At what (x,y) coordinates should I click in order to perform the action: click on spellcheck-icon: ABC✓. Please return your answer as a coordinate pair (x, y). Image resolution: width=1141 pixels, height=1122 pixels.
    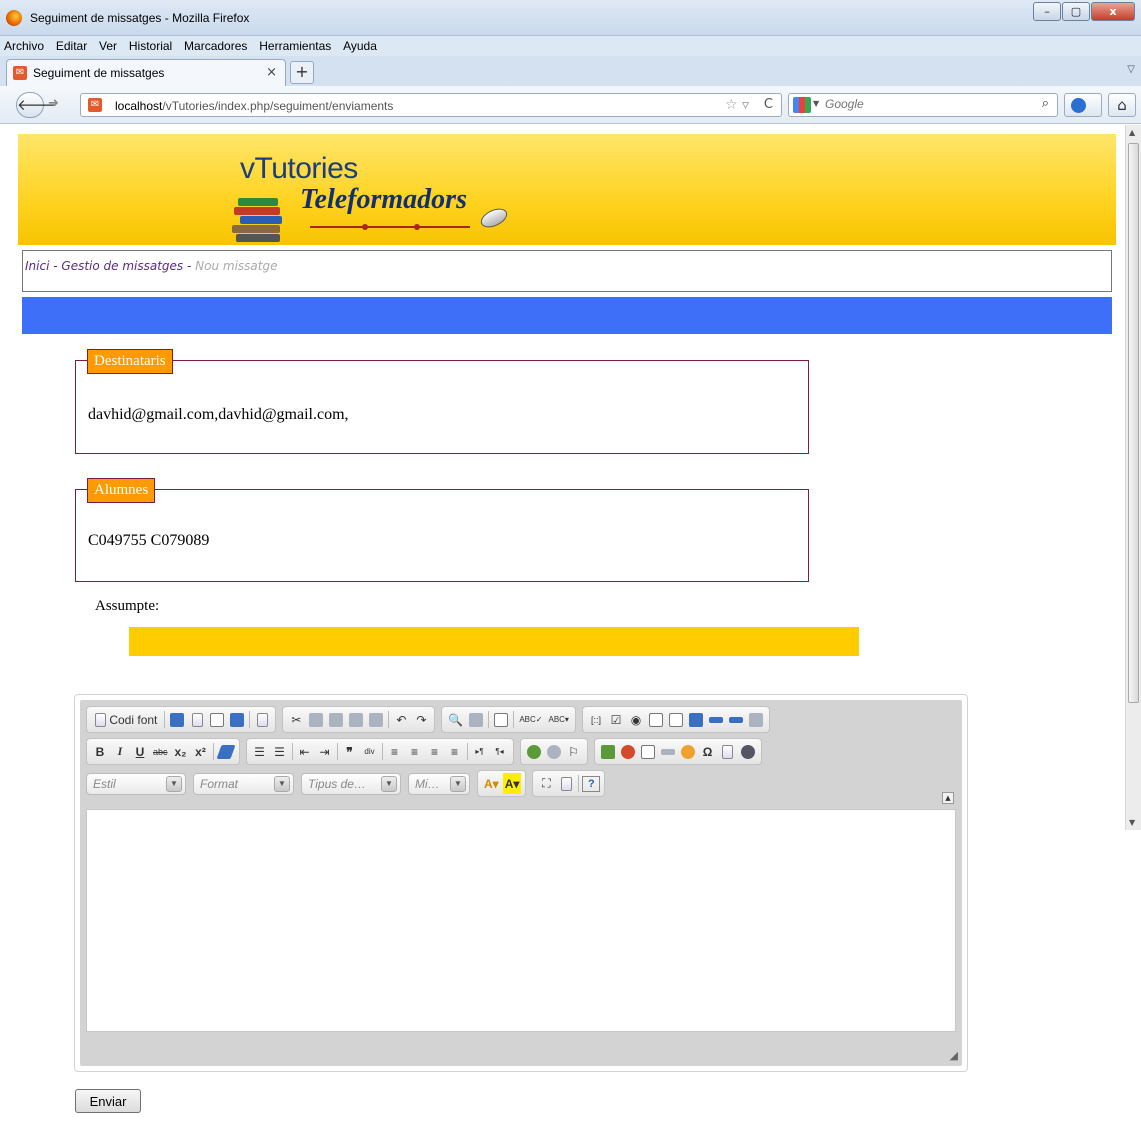
    Looking at the image, I should click on (530, 719).